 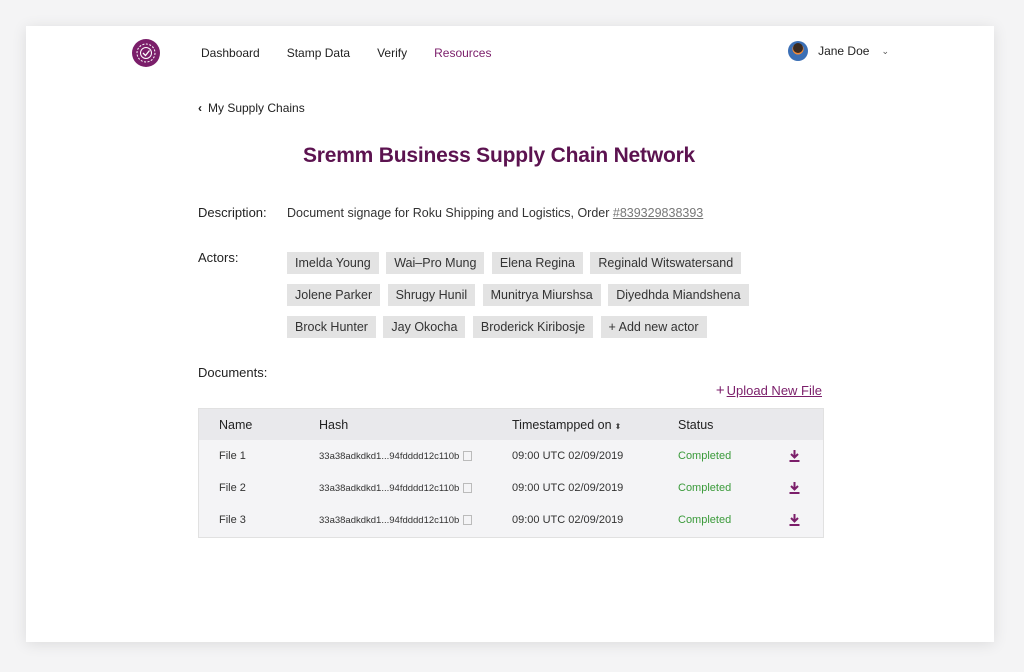 I want to click on top-nav: Dashboard Stamp Data Verify Resources, so click(x=359, y=53).